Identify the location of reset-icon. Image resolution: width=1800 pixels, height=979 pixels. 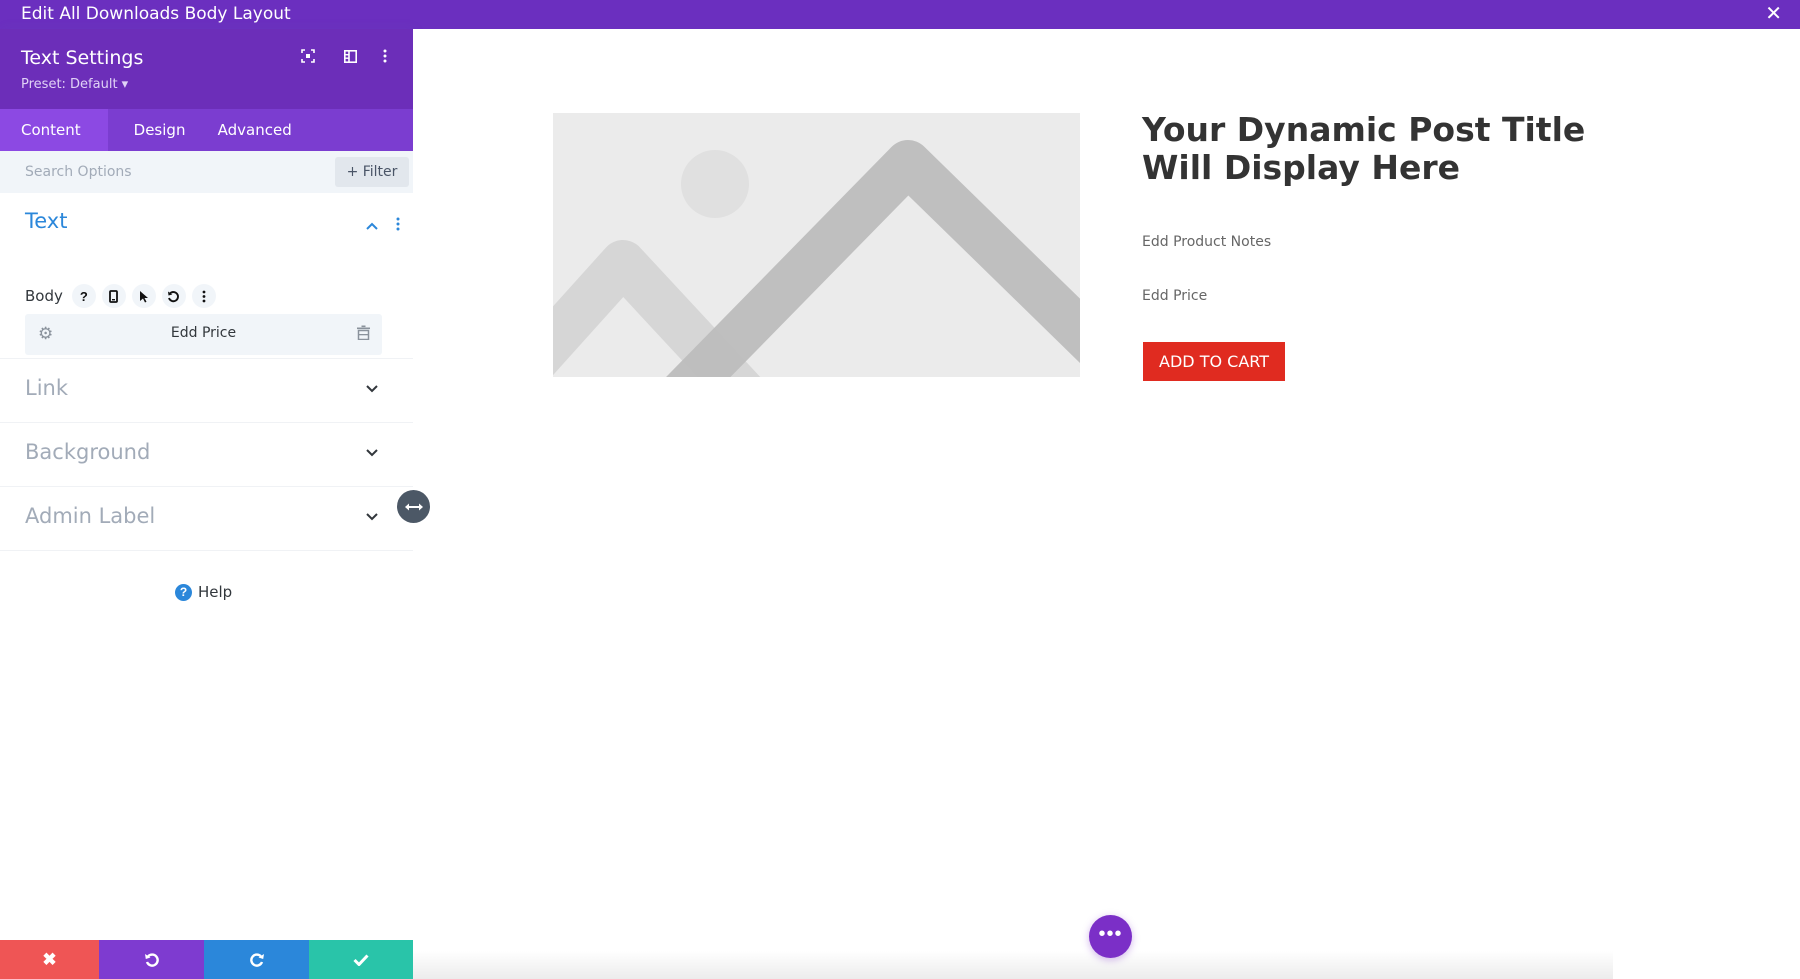
(173, 296).